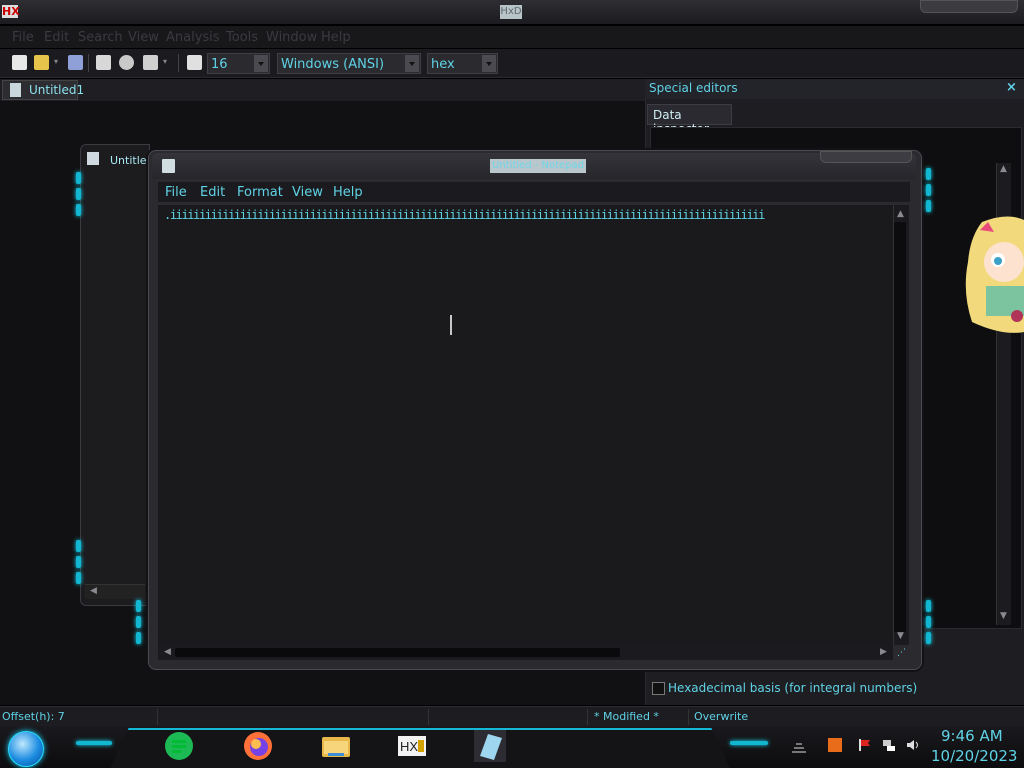  I want to click on status-modified: * Modified *, so click(626, 716).